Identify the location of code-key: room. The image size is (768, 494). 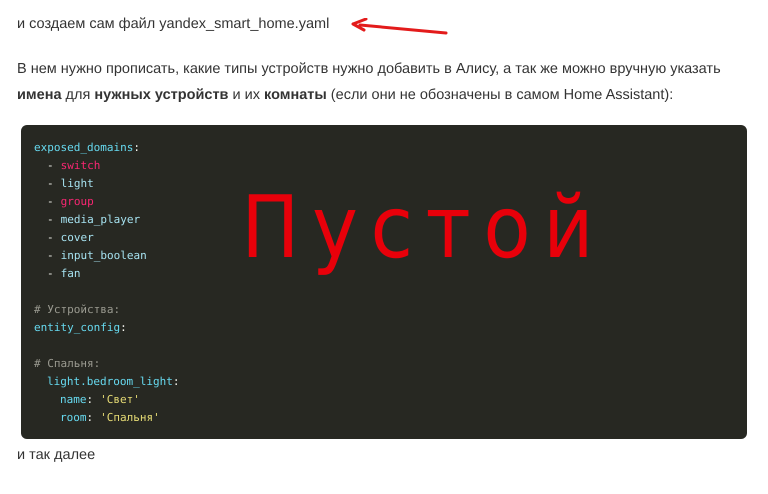
(73, 418).